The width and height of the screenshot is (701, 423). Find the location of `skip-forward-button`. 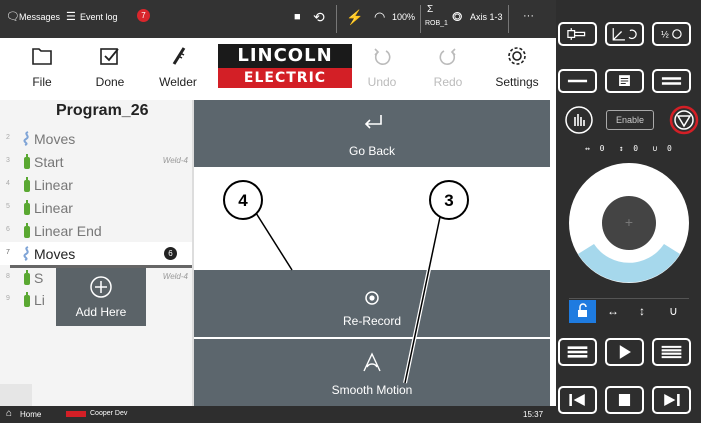

skip-forward-button is located at coordinates (671, 400).